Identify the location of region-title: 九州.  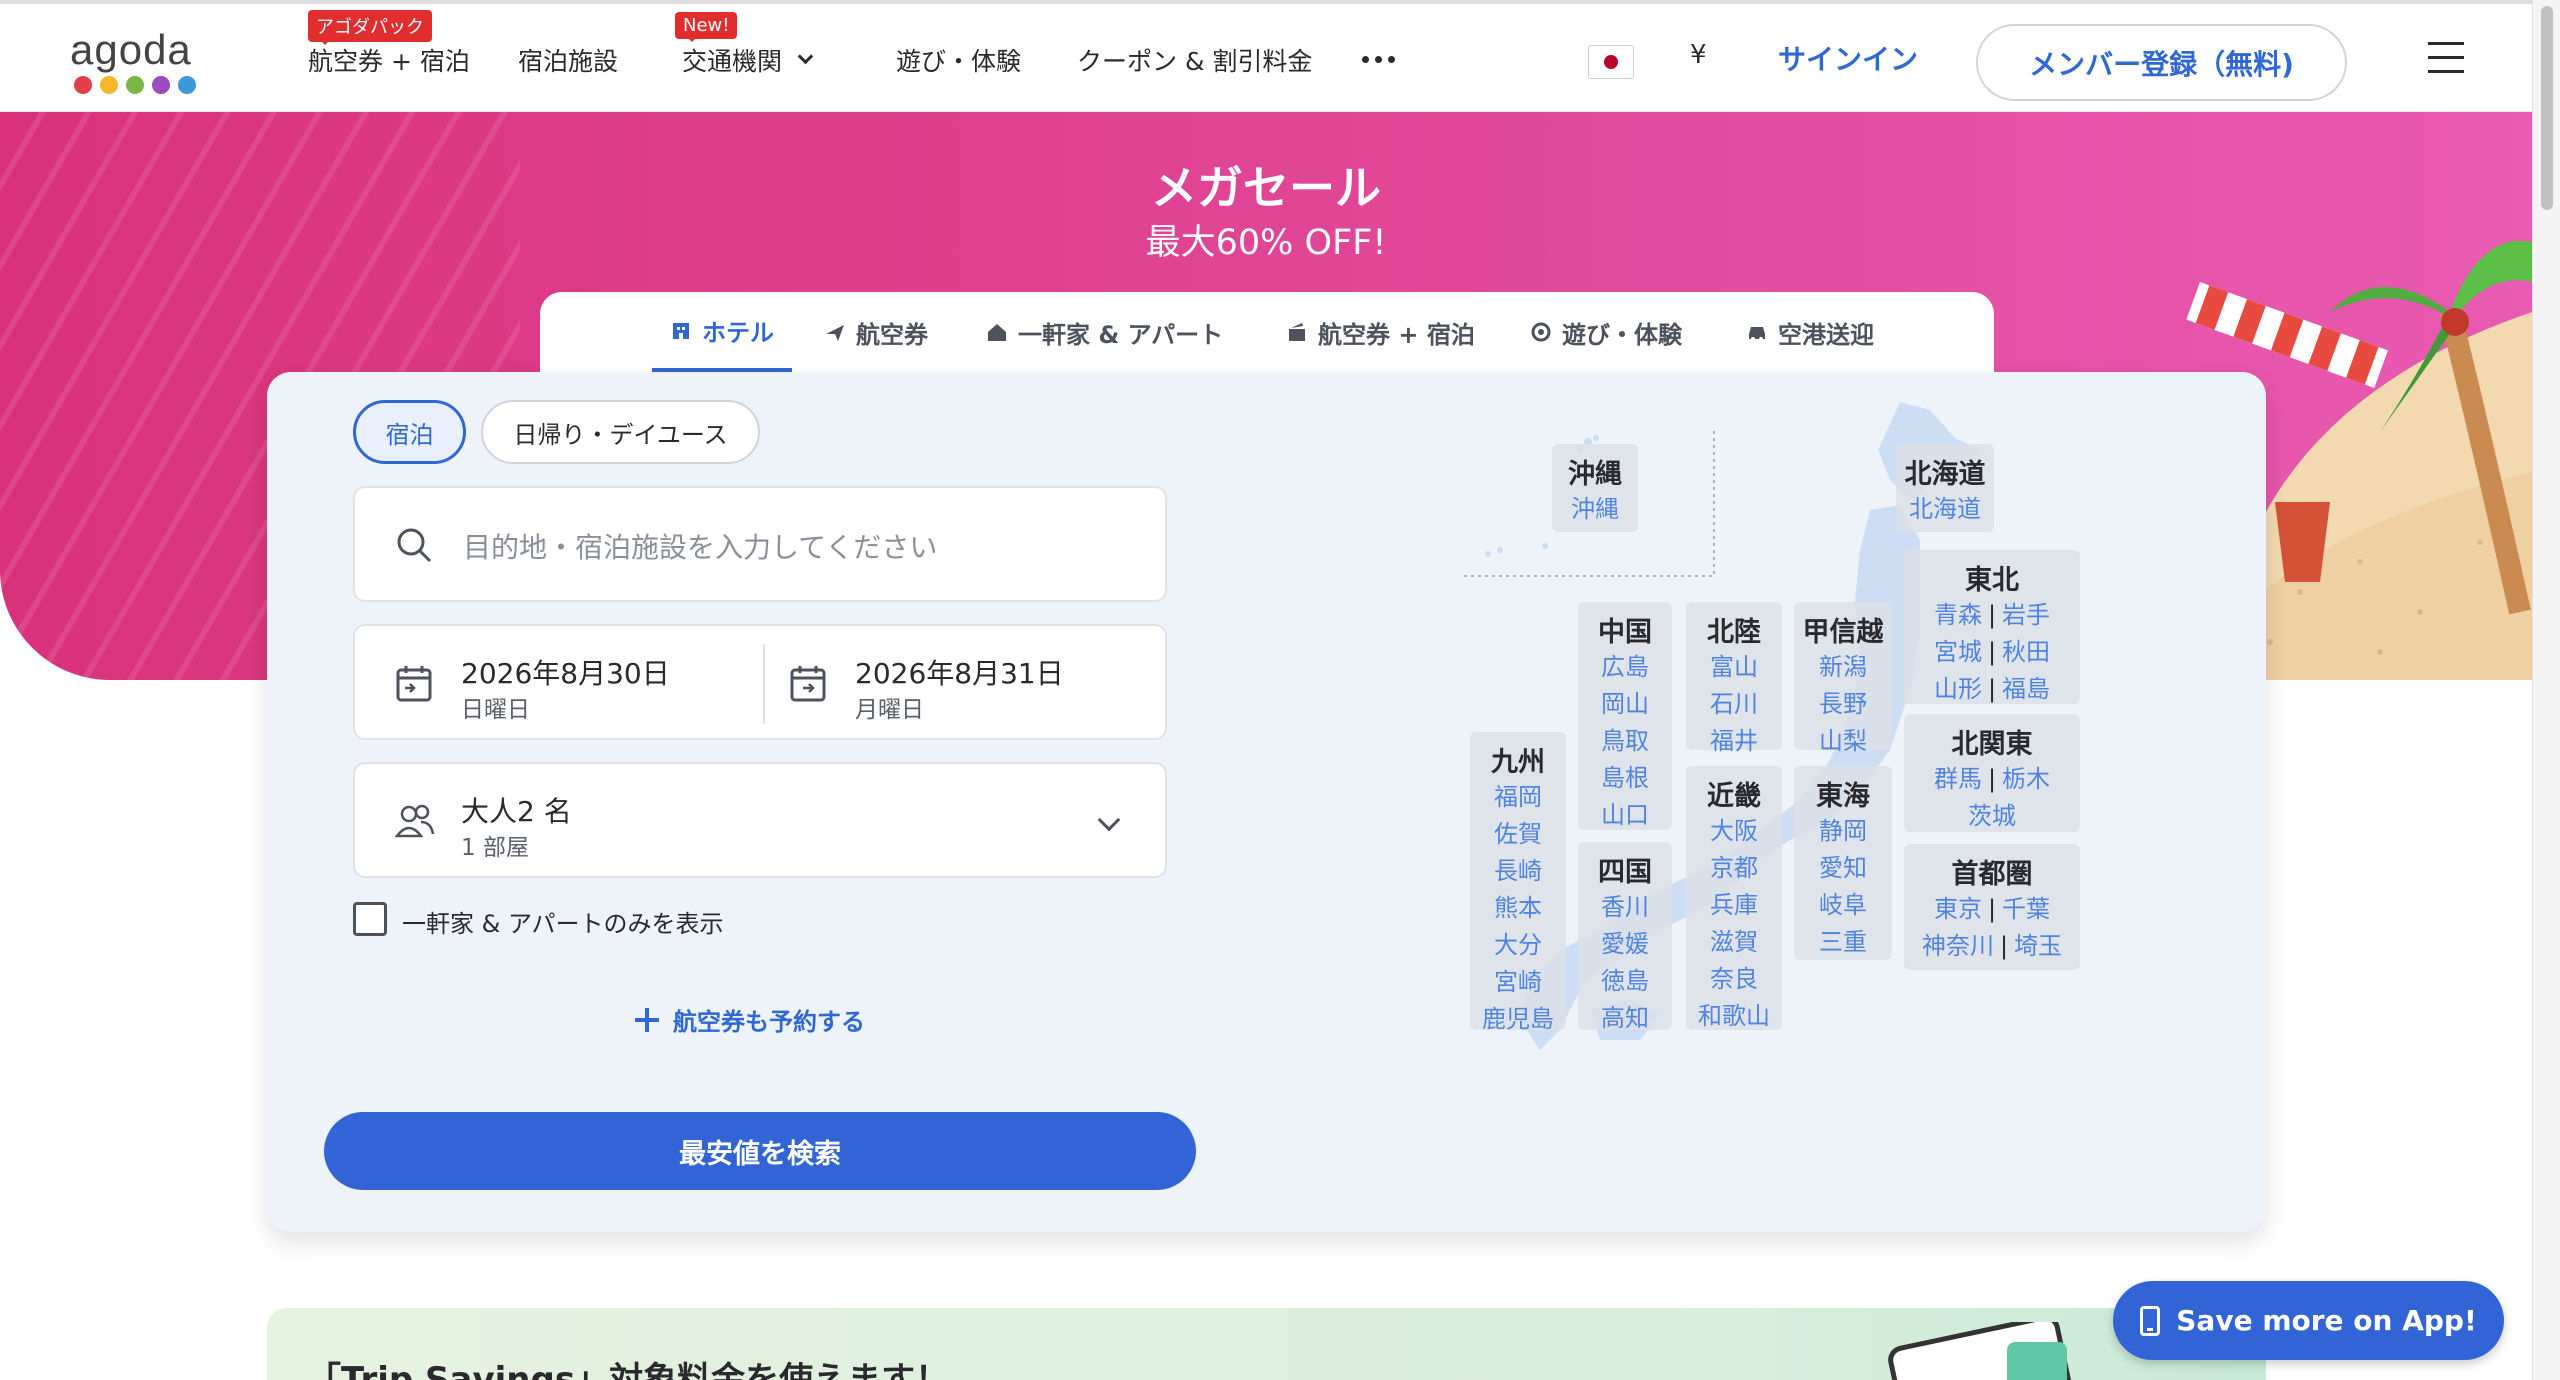
(1518, 762).